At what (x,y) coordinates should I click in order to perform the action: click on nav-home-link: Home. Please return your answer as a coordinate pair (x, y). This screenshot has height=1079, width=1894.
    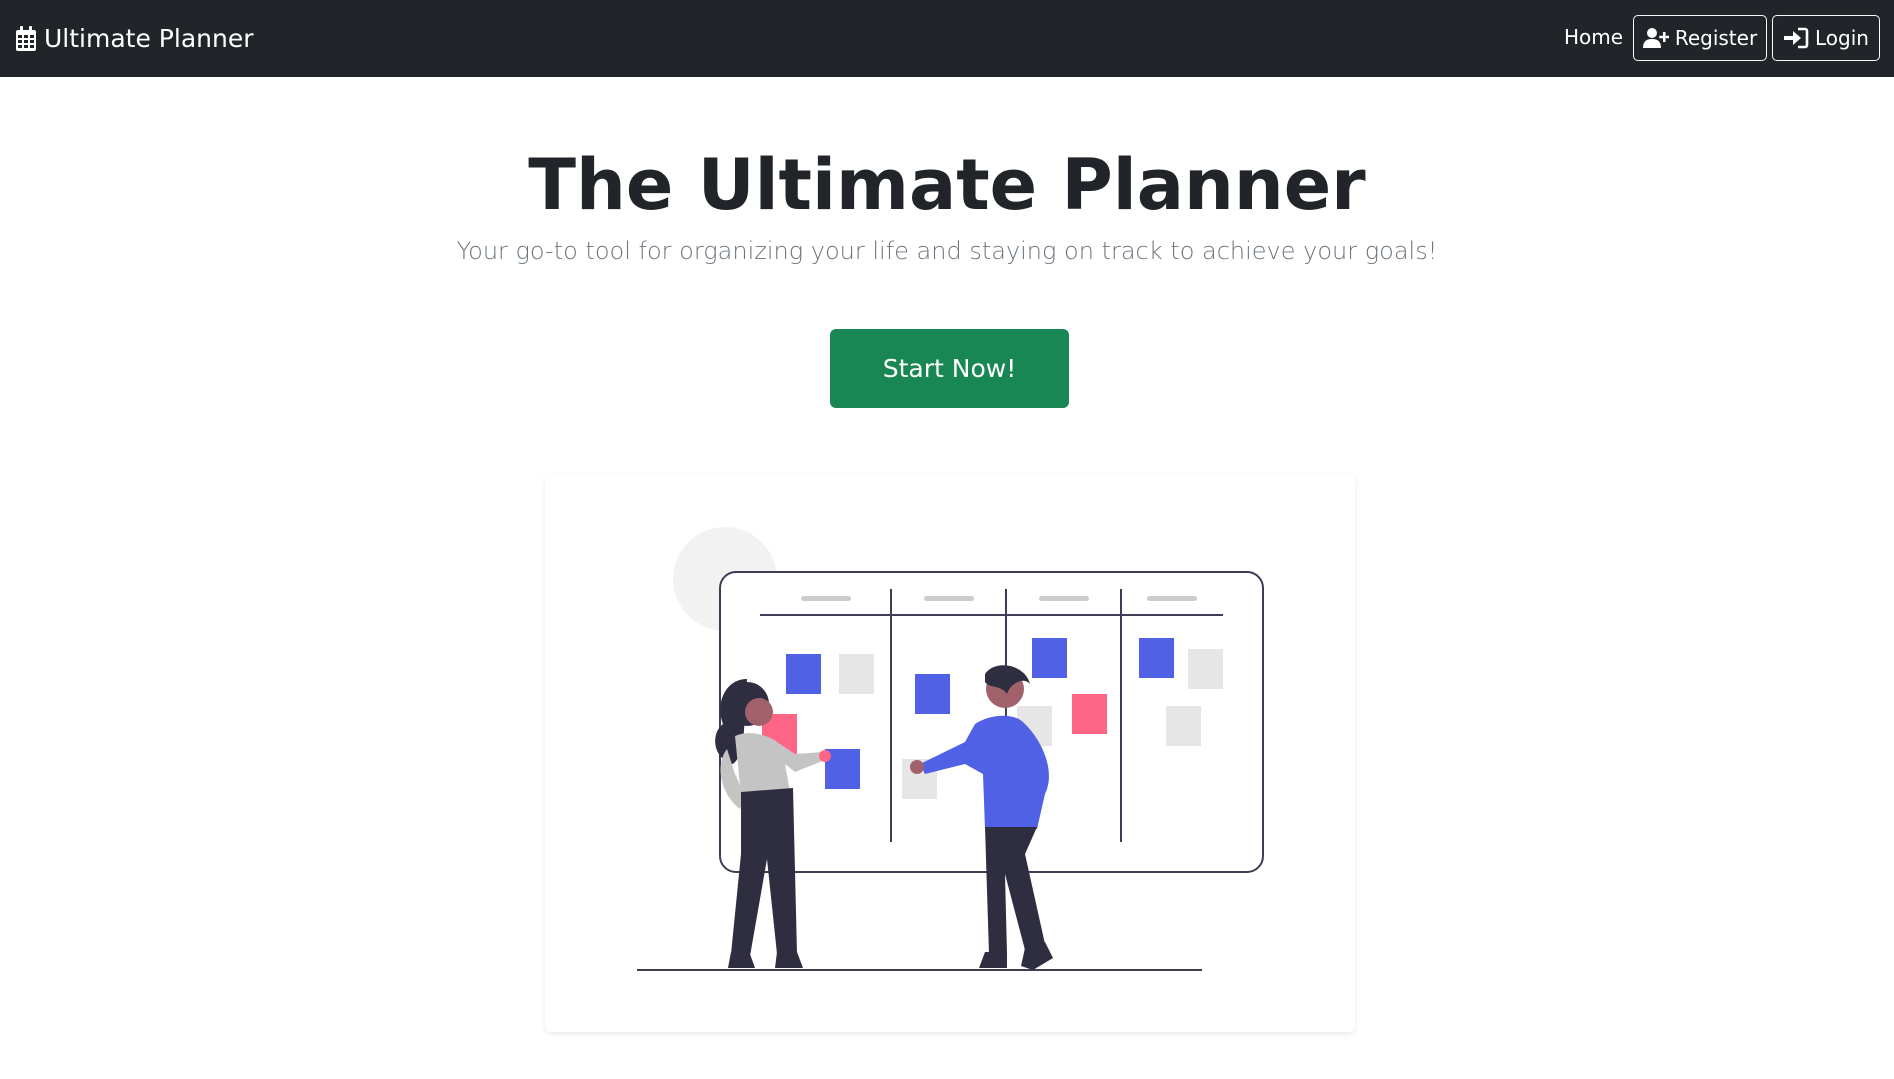
    Looking at the image, I should click on (1593, 37).